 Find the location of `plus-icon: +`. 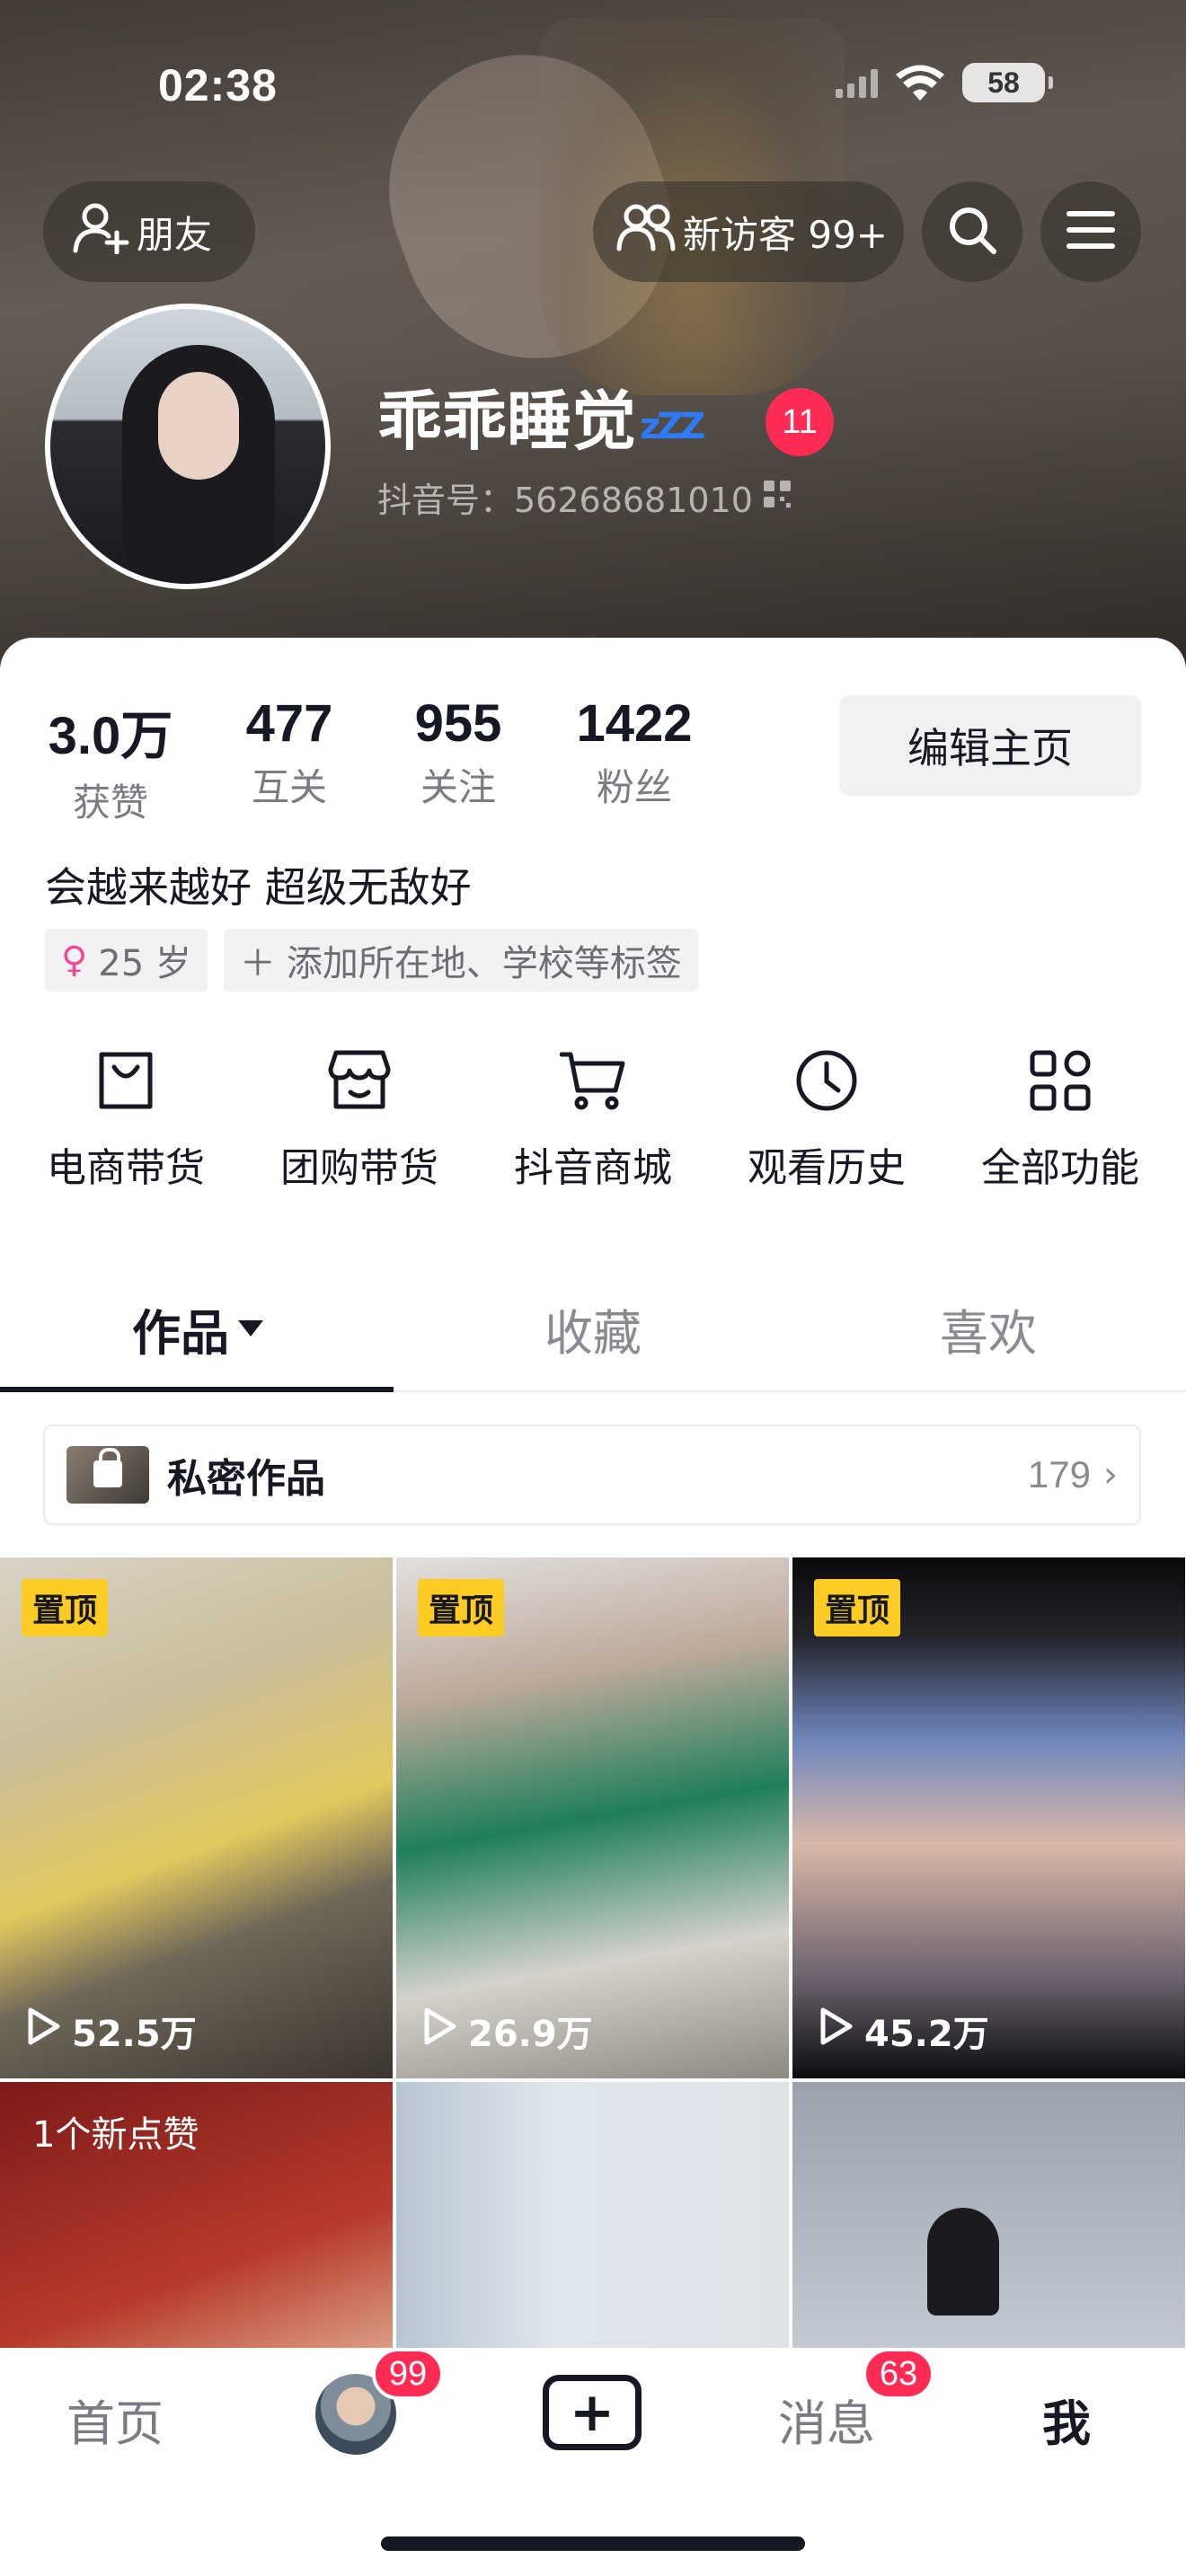

plus-icon: + is located at coordinates (592, 2412).